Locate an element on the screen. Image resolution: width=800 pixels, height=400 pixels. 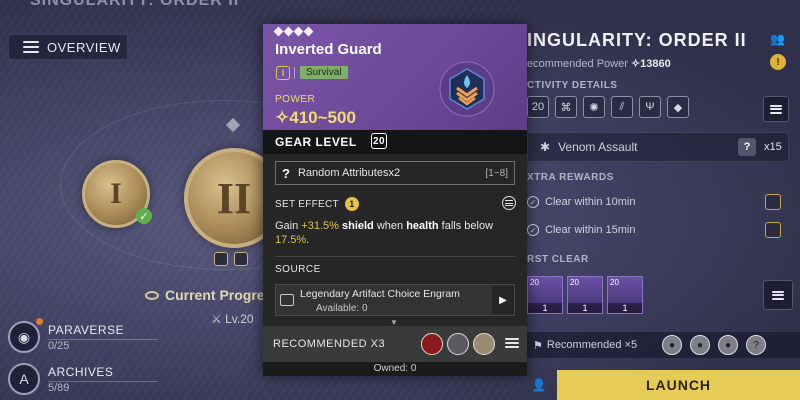
set-effect-menu-button is located at coordinates (509, 203).